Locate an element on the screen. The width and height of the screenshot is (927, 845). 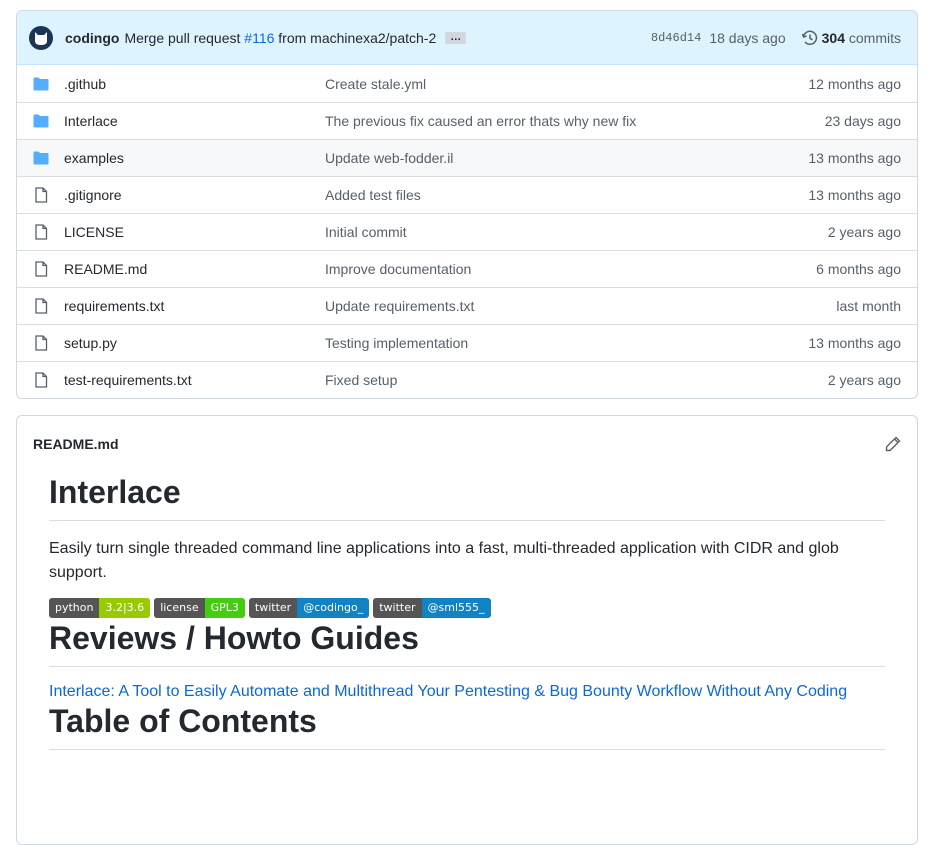
readme-heading-toc: Table of Contents is located at coordinates (467, 725).